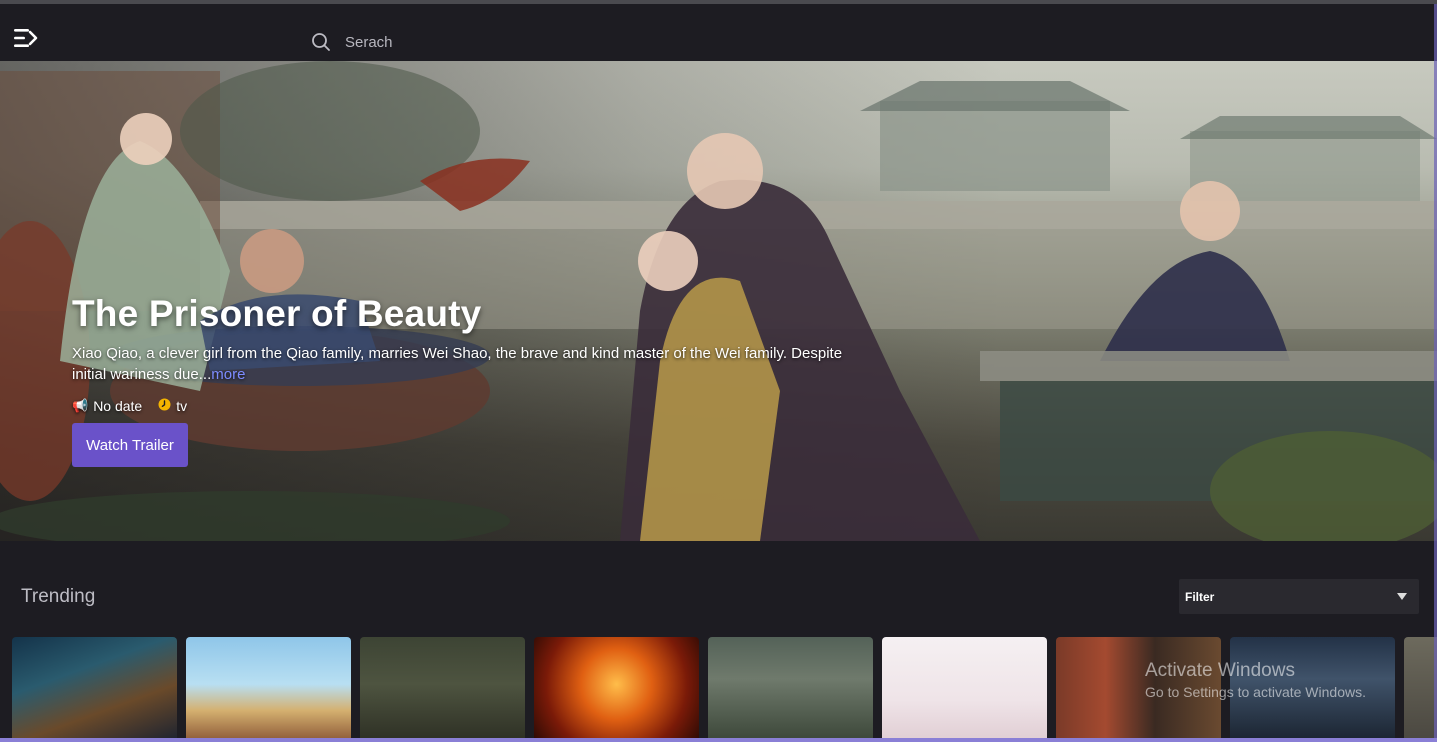  Describe the element at coordinates (164, 406) in the screenshot. I see `clock-icon` at that location.